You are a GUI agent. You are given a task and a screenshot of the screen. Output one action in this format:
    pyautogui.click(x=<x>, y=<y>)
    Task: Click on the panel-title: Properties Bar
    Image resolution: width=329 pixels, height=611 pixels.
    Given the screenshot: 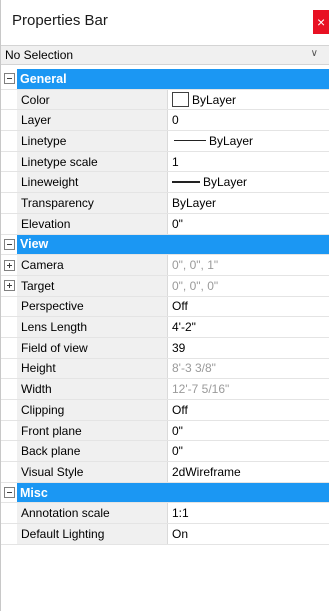 What is the action you would take?
    pyautogui.click(x=60, y=20)
    